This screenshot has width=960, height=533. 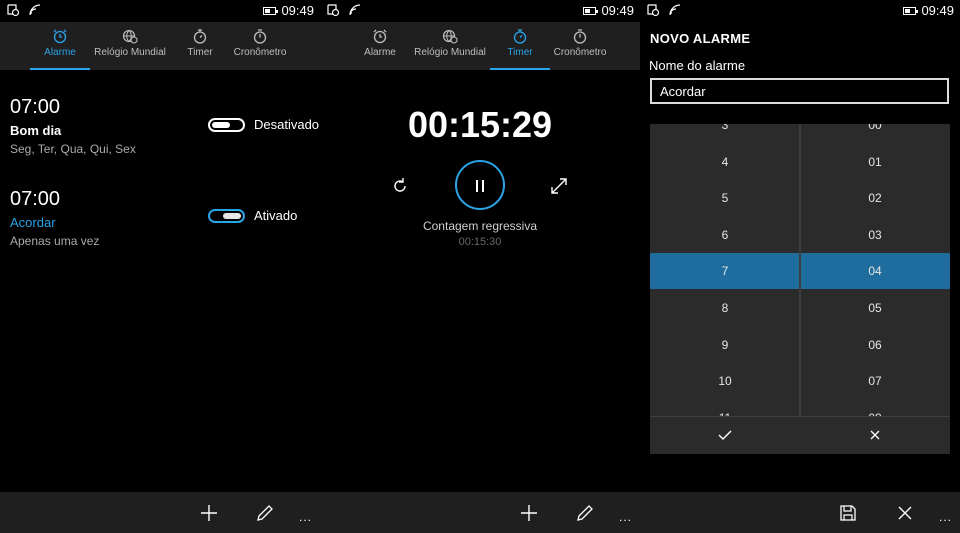 I want to click on minute-option: 04, so click(x=875, y=271).